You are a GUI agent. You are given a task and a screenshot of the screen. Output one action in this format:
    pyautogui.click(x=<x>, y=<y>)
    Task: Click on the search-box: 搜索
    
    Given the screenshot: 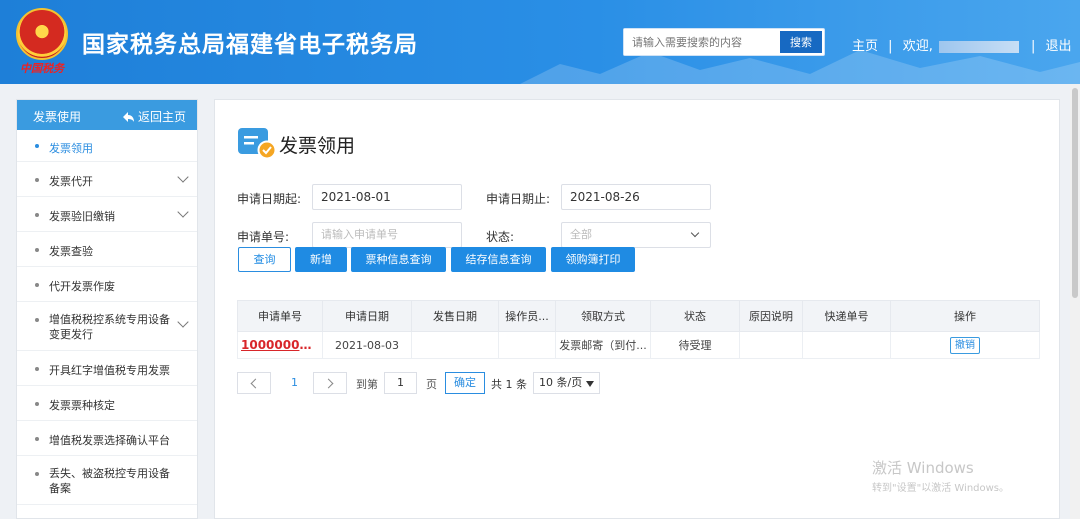 What is the action you would take?
    pyautogui.click(x=724, y=42)
    